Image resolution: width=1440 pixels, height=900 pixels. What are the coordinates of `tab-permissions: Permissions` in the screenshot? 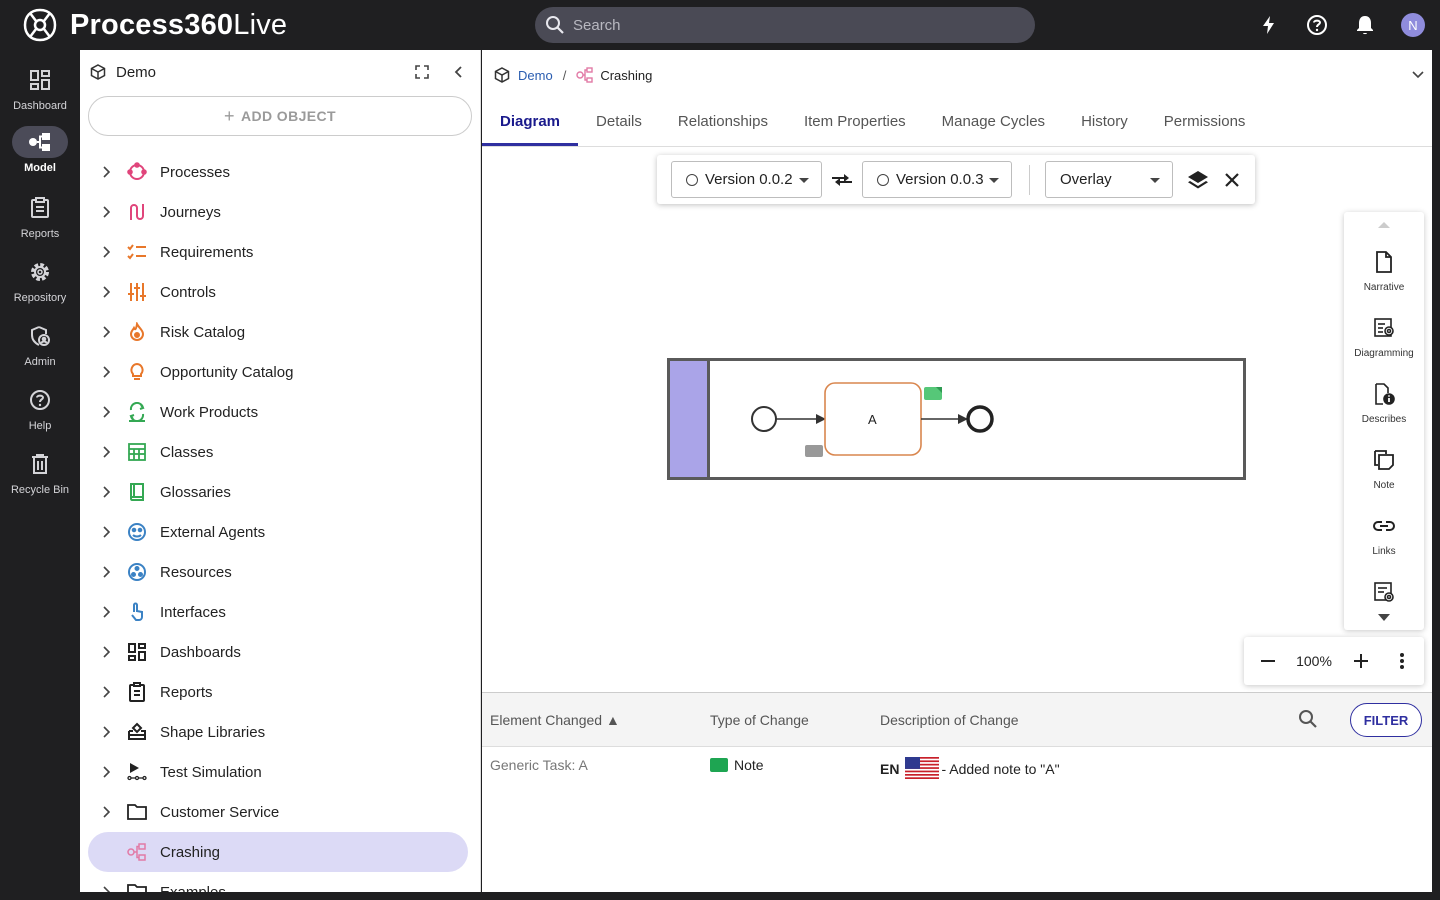 It's located at (1205, 125).